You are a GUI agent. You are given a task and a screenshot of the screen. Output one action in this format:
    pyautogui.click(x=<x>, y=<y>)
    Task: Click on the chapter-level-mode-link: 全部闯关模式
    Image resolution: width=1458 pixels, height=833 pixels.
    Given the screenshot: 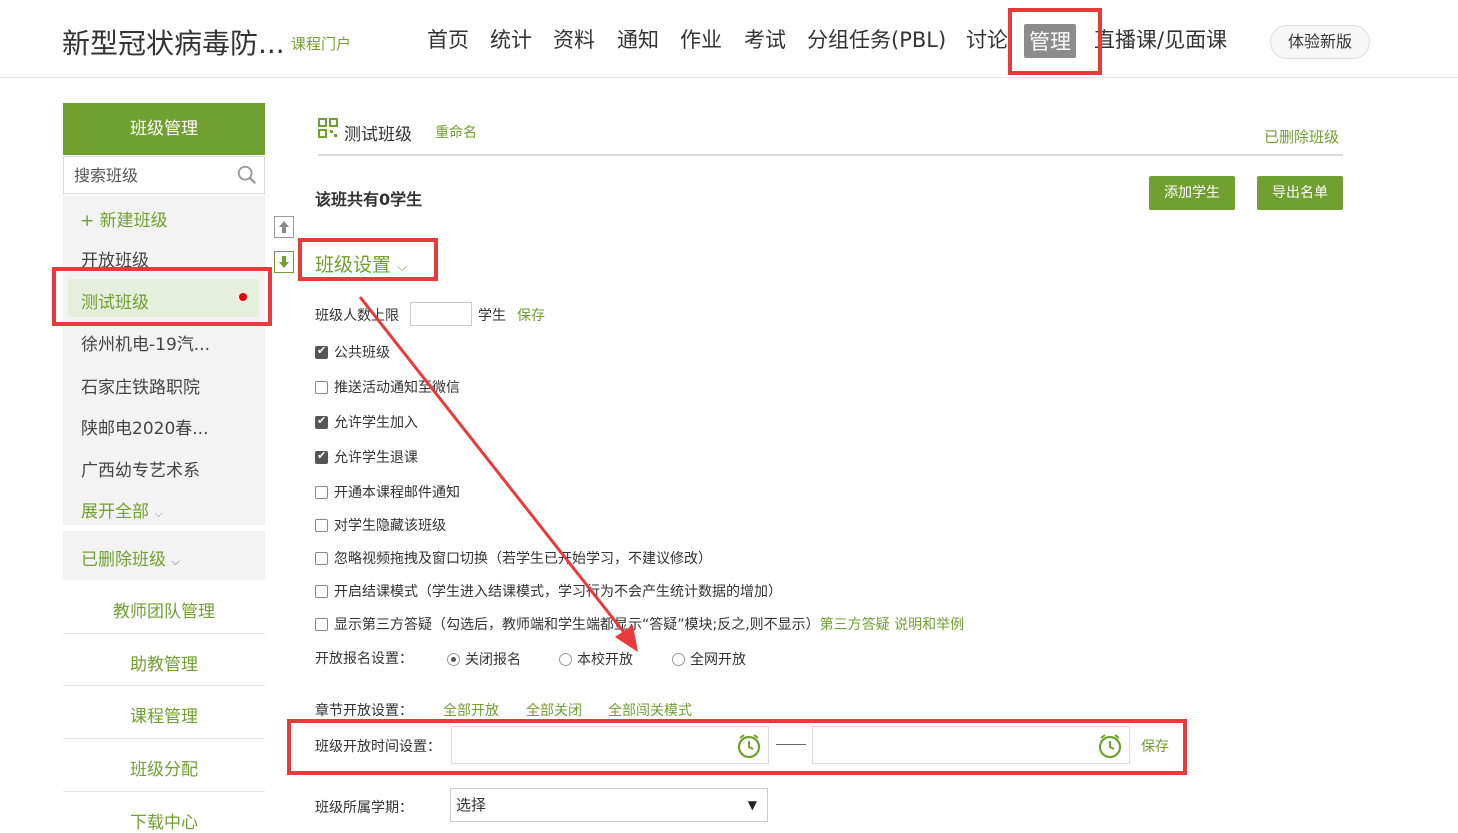 What is the action you would take?
    pyautogui.click(x=650, y=710)
    